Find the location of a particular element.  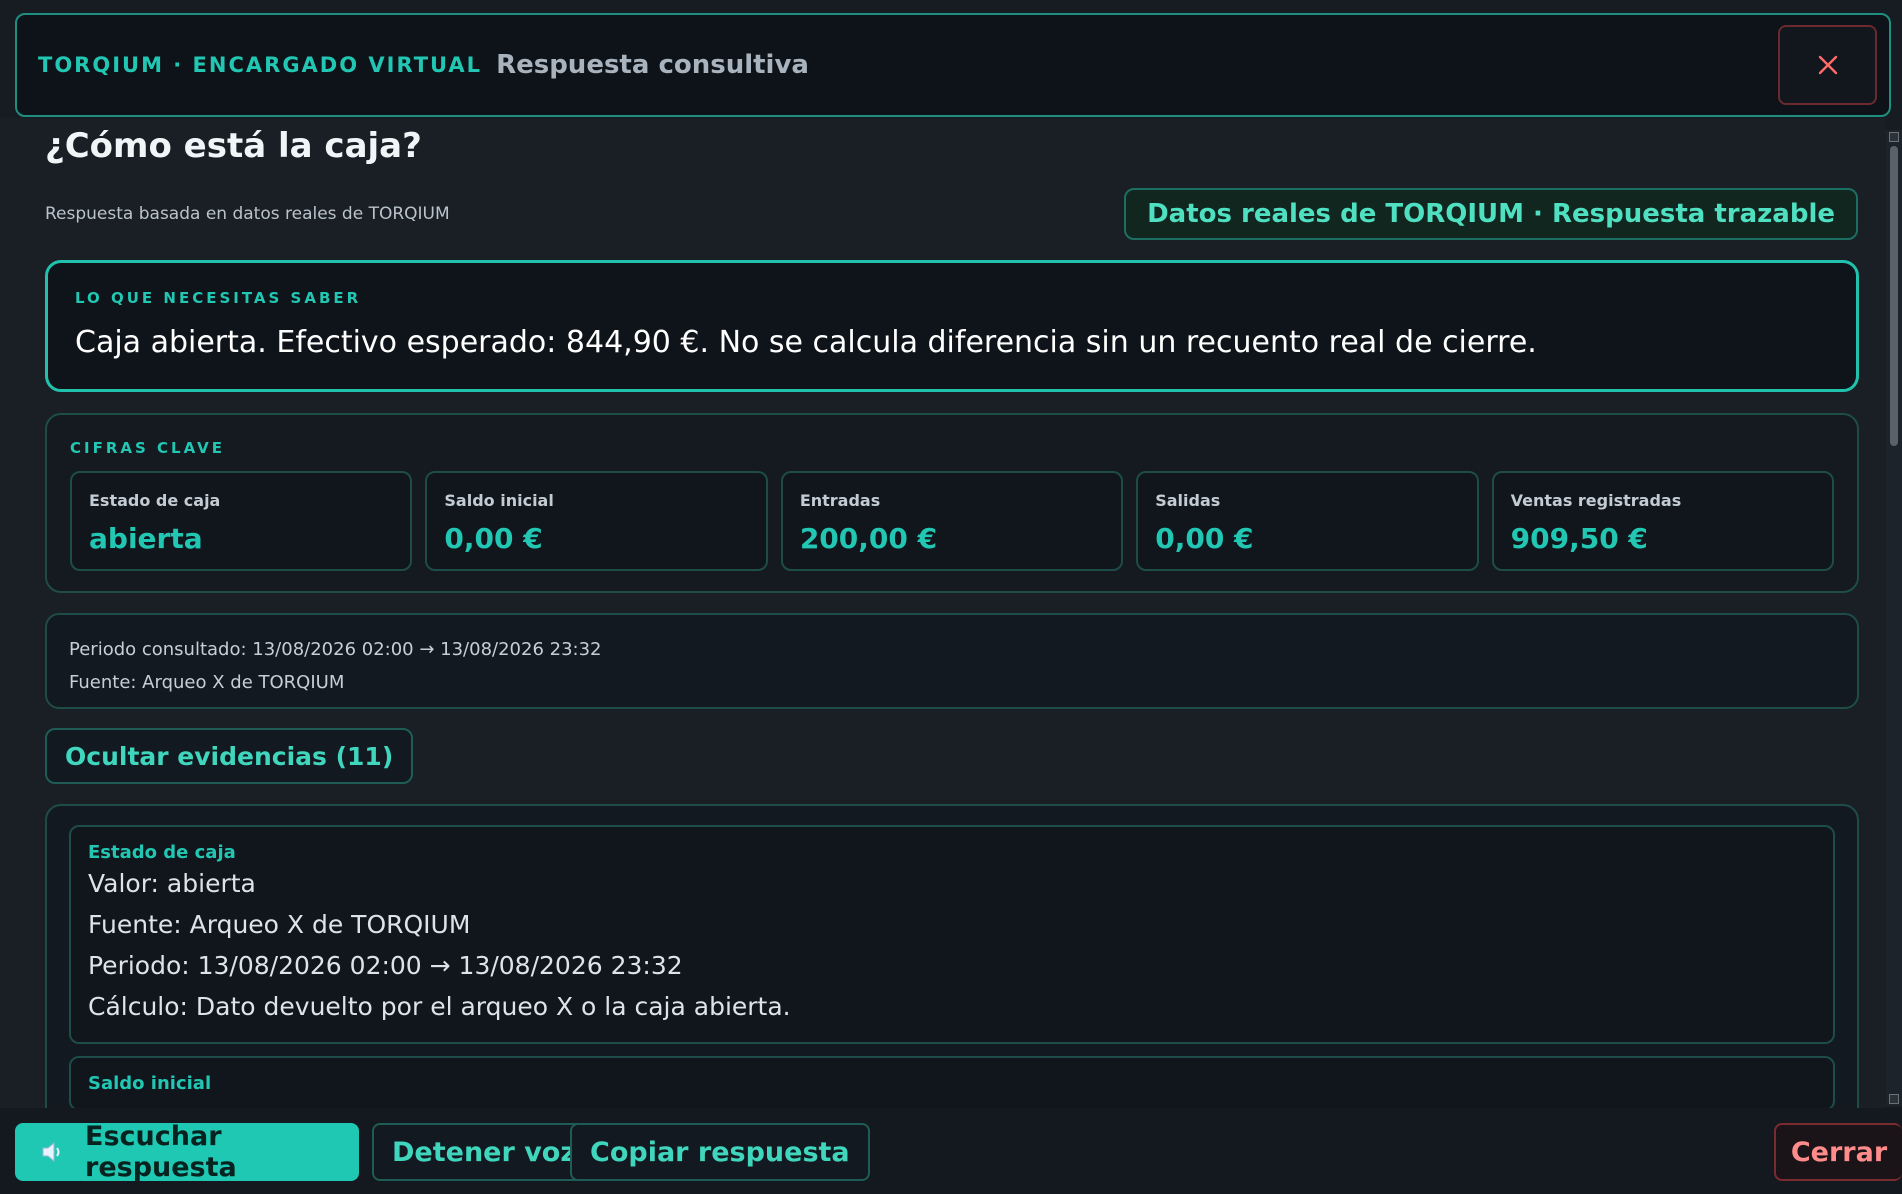

close-button: Cerrar is located at coordinates (1838, 1152).